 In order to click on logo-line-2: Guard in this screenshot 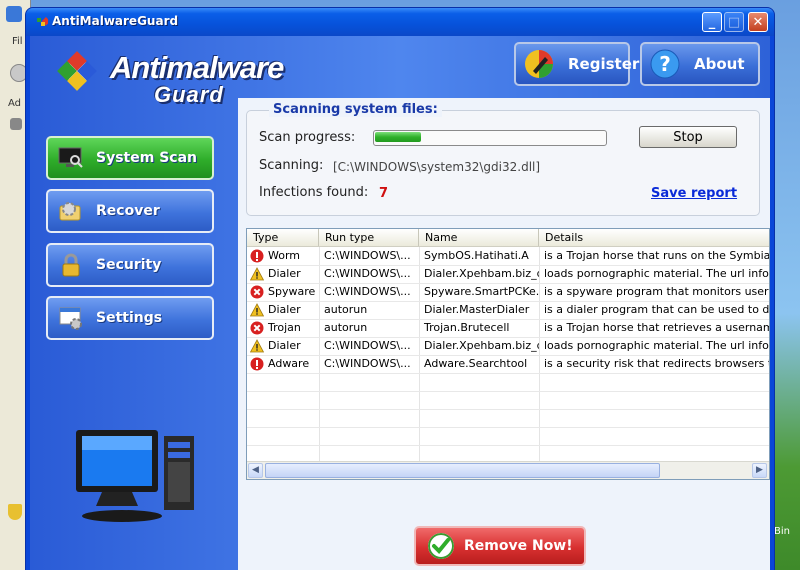, I will do `click(189, 94)`.